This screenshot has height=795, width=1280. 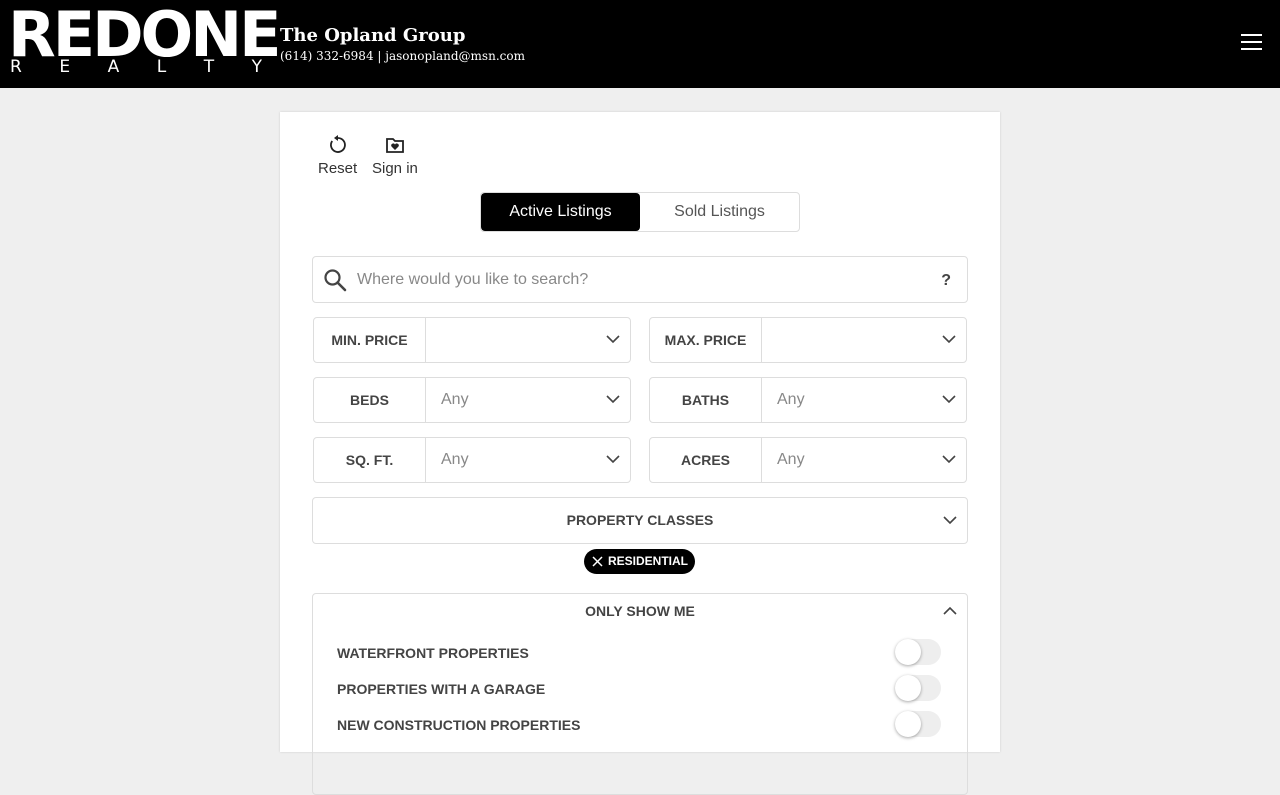 I want to click on agent-name: The Opland Group, so click(x=373, y=35).